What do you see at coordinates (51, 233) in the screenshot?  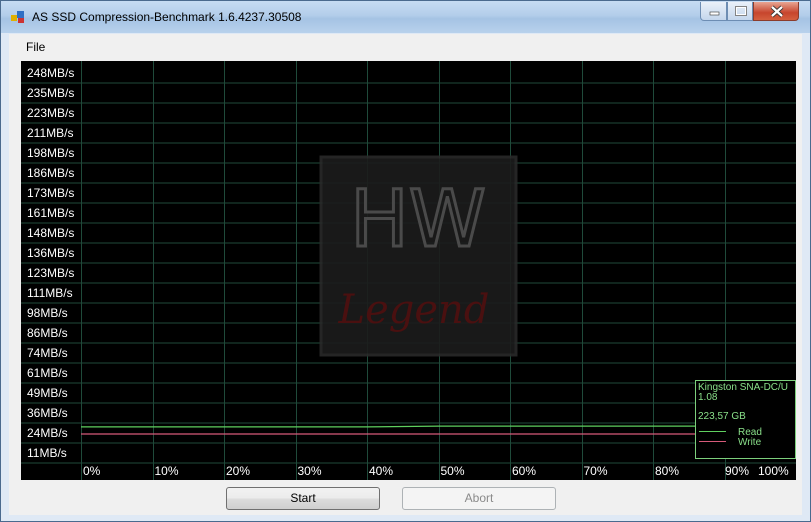 I see `y-tick-label: 148MB/s` at bounding box center [51, 233].